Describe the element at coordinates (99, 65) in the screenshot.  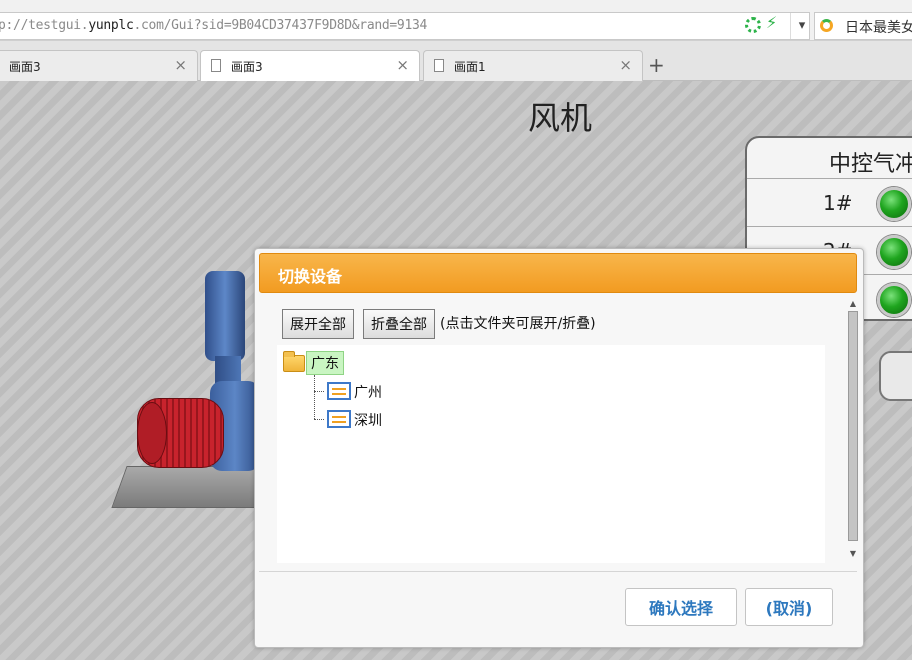
I see `tab-1: 画面3 ×` at that location.